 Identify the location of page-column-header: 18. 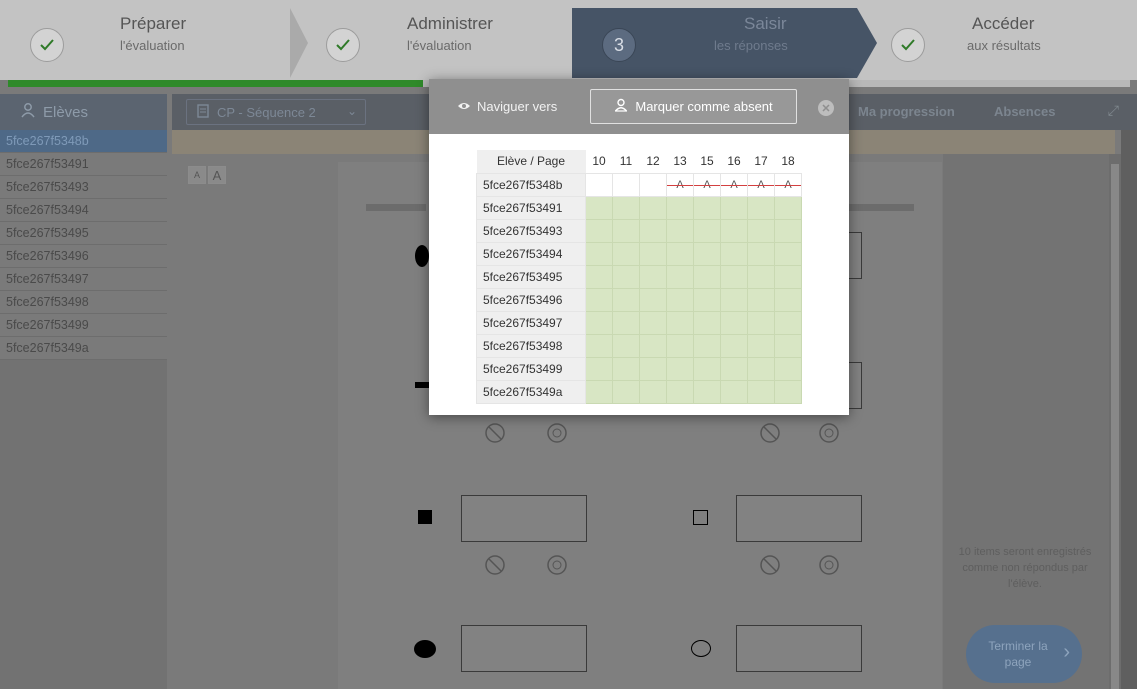
(788, 161).